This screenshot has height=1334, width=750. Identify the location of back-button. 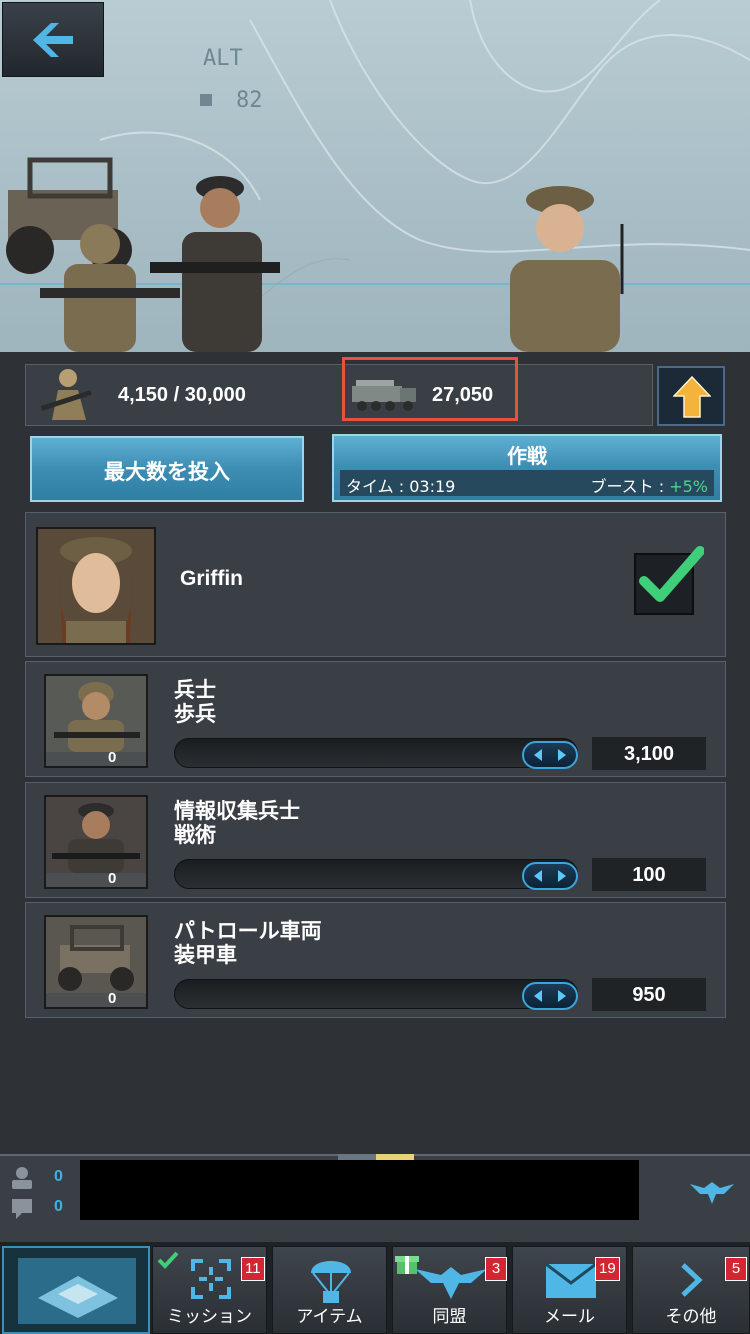
(53, 39).